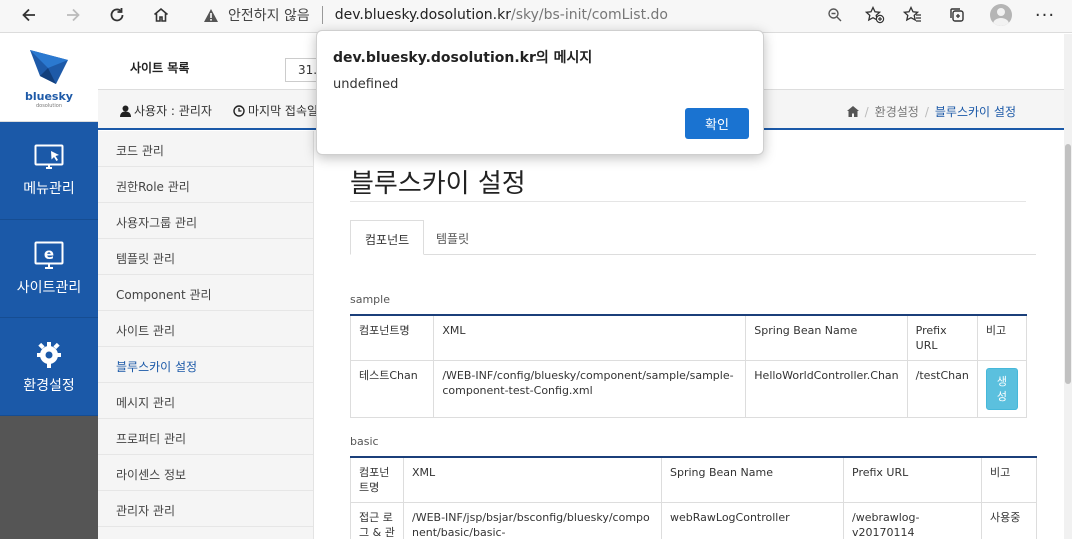 Image resolution: width=1072 pixels, height=539 pixels. I want to click on warning-icon, so click(211, 15).